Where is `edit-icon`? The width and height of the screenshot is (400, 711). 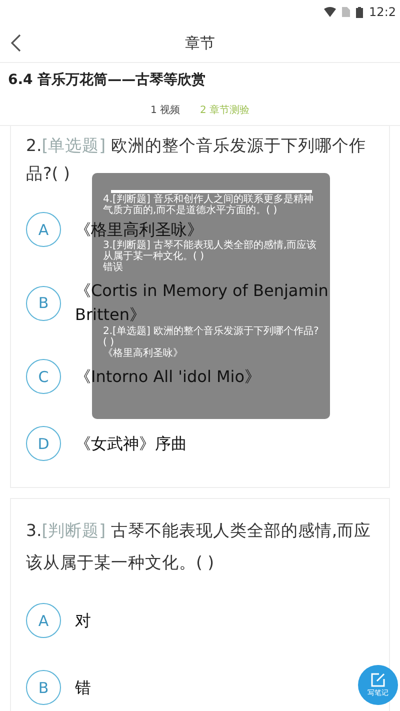 edit-icon is located at coordinates (378, 680).